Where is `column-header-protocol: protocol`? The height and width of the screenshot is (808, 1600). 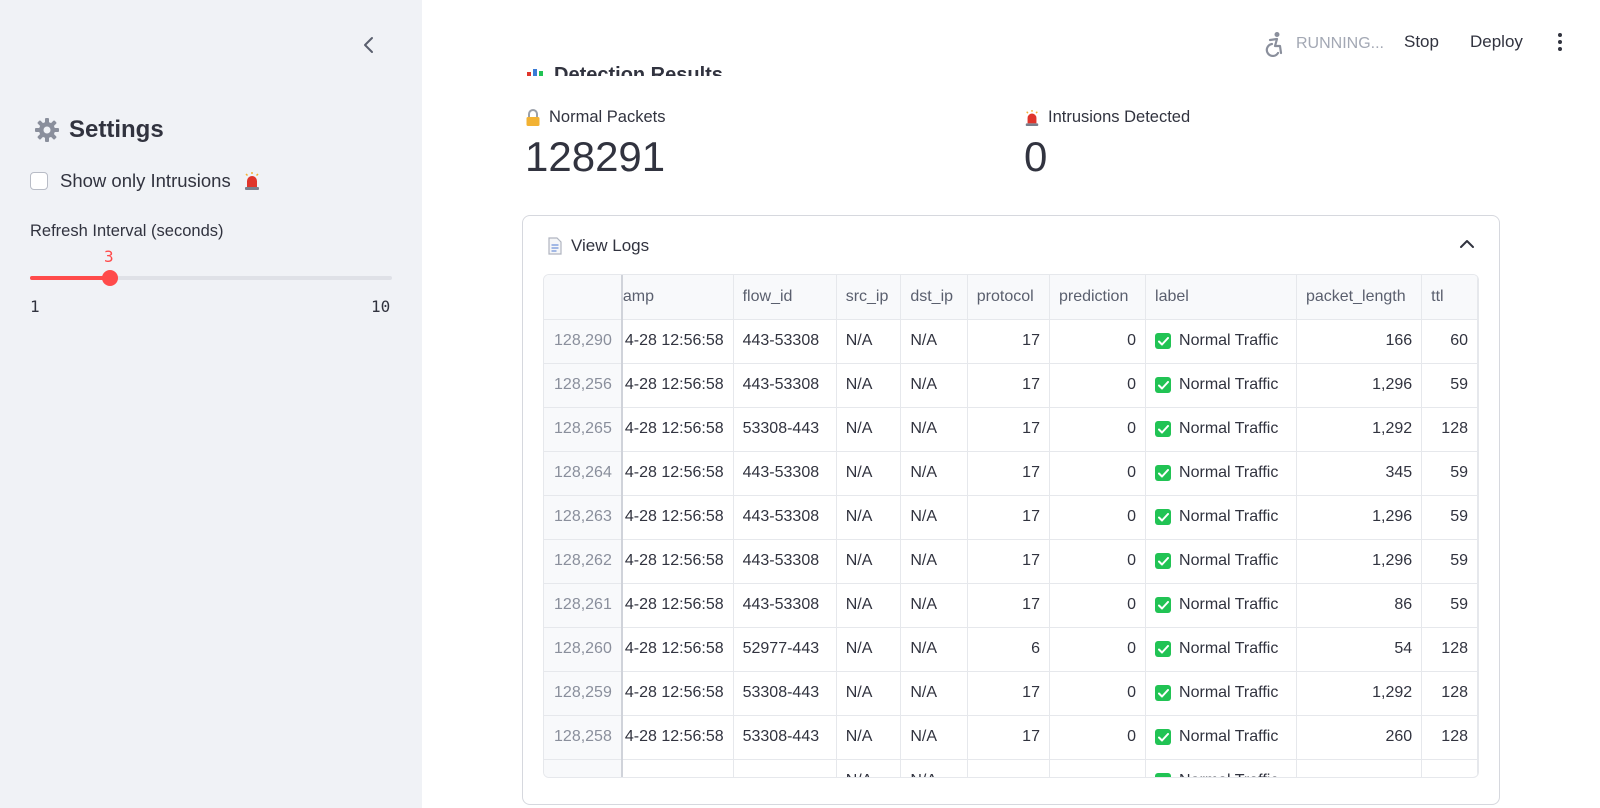
column-header-protocol: protocol is located at coordinates (1008, 297).